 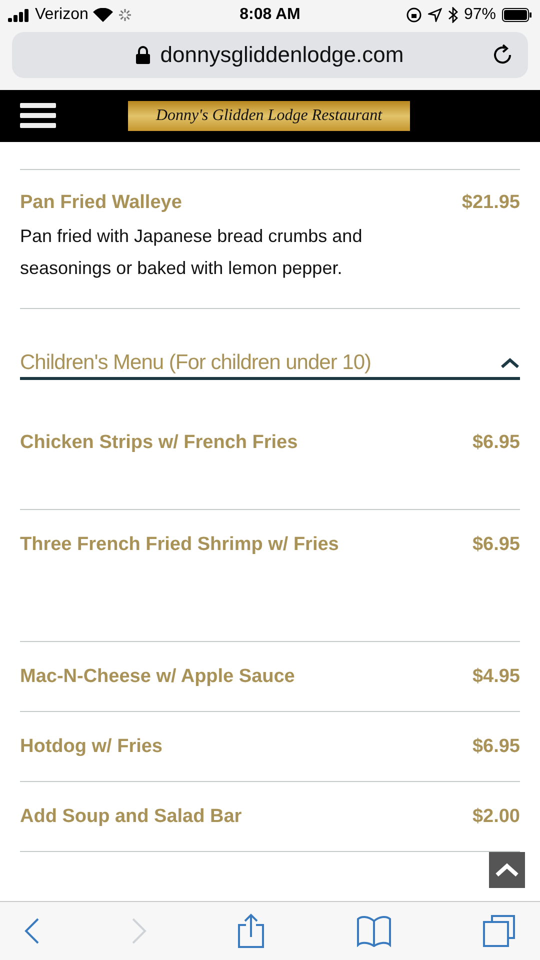 I want to click on loading-icon, so click(x=125, y=15).